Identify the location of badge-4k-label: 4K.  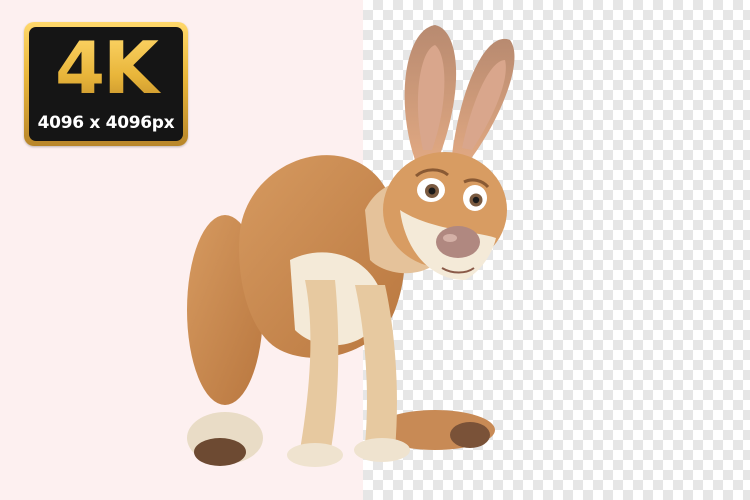
(106, 68).